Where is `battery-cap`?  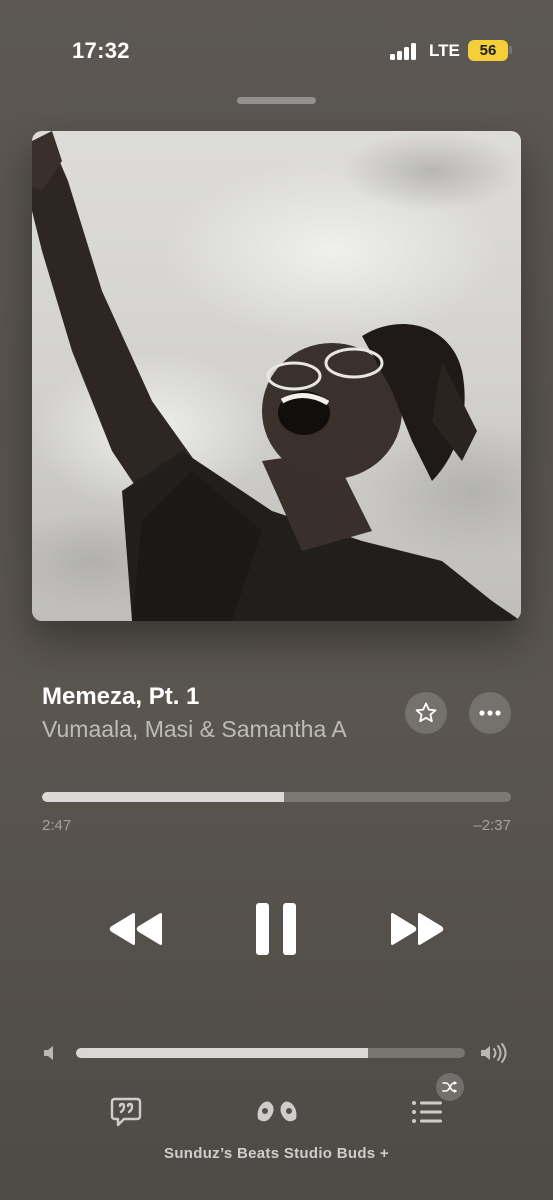 battery-cap is located at coordinates (510, 50).